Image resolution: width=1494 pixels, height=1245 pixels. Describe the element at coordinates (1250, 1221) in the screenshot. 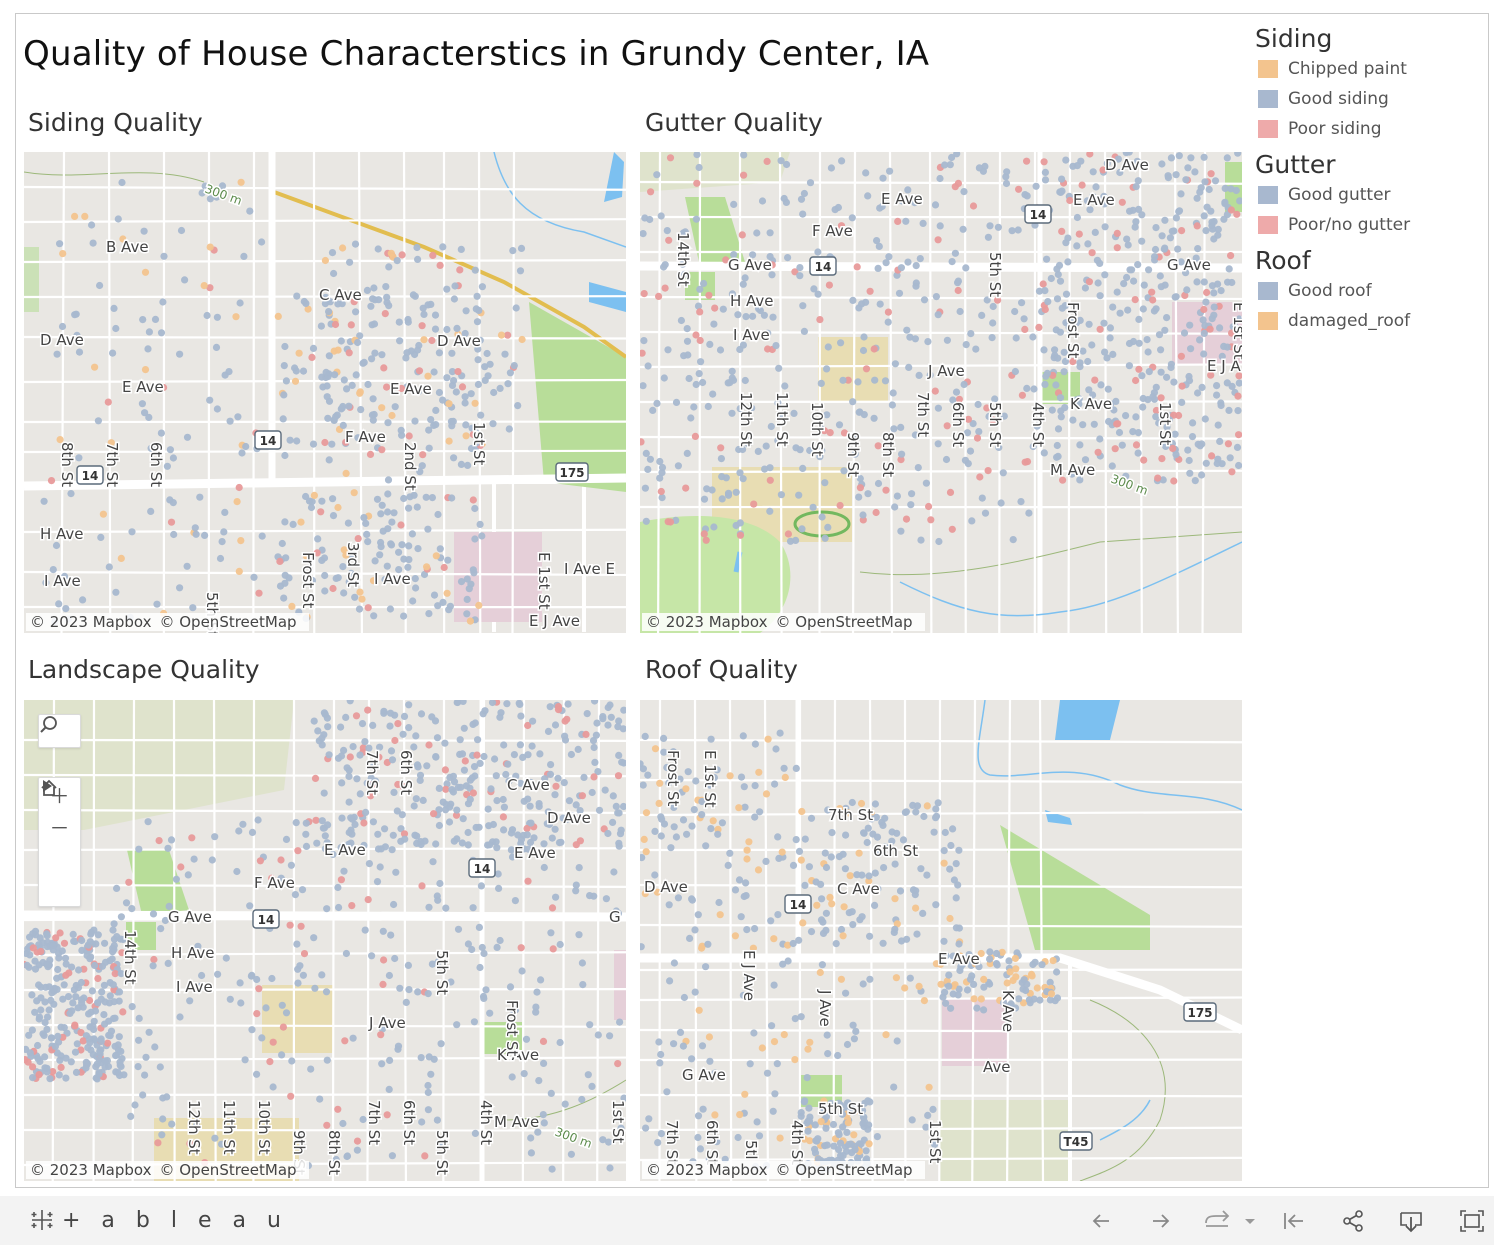

I see `revert-menu-icon` at that location.